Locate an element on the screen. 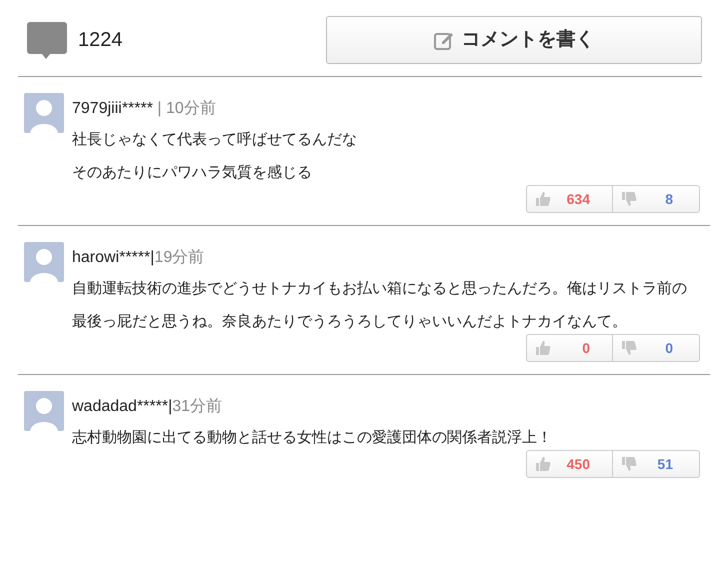  timestamp: 31分前 is located at coordinates (197, 407).